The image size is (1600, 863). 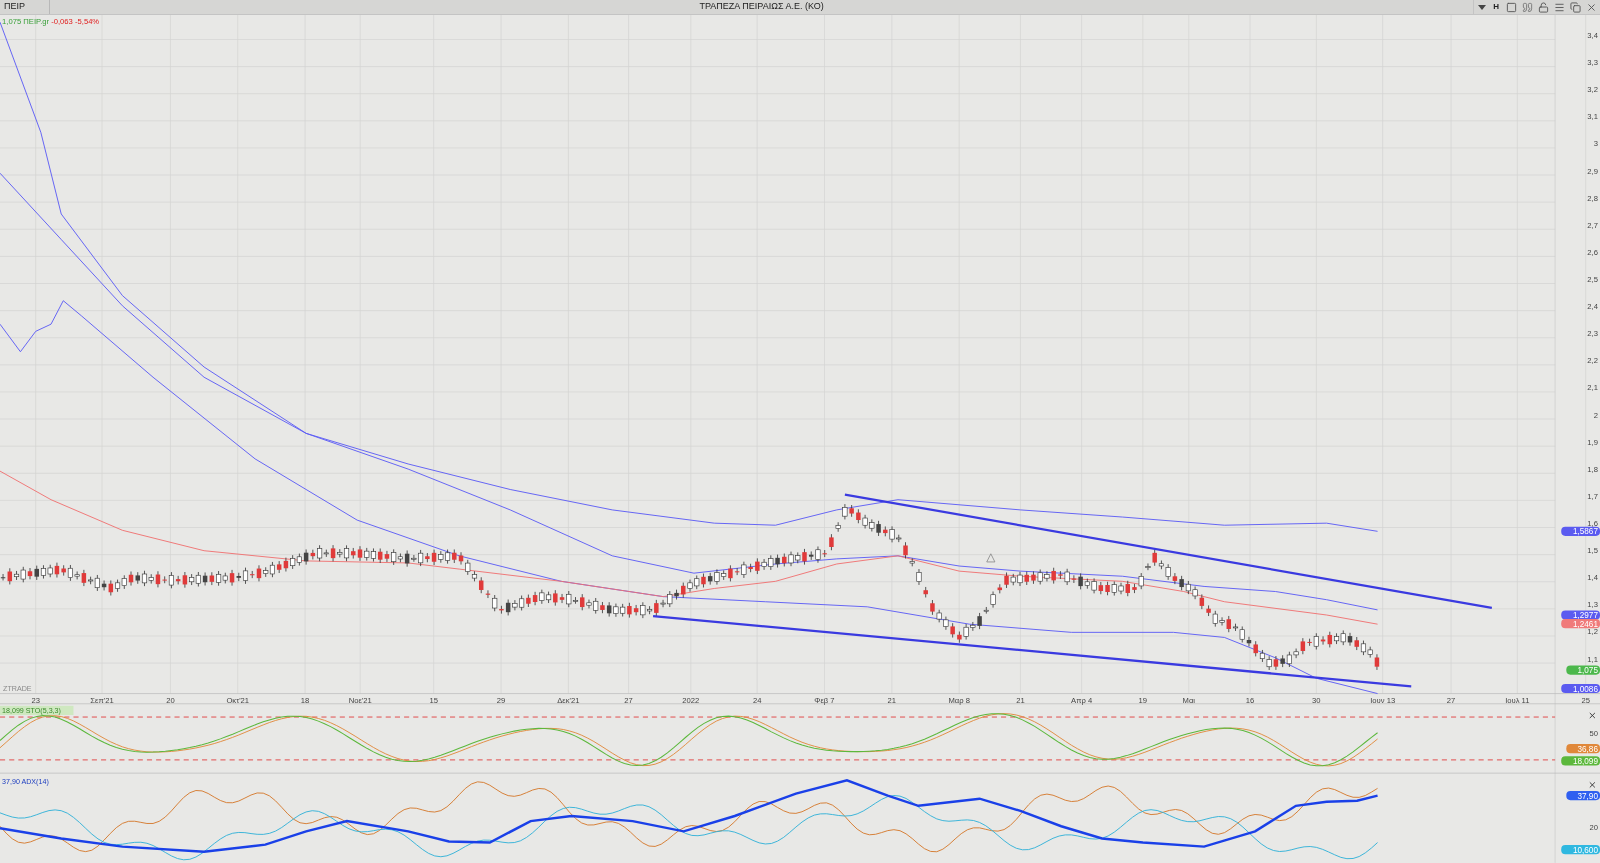 I want to click on symbol-tab: ΠΕΙΡ, so click(x=25, y=7).